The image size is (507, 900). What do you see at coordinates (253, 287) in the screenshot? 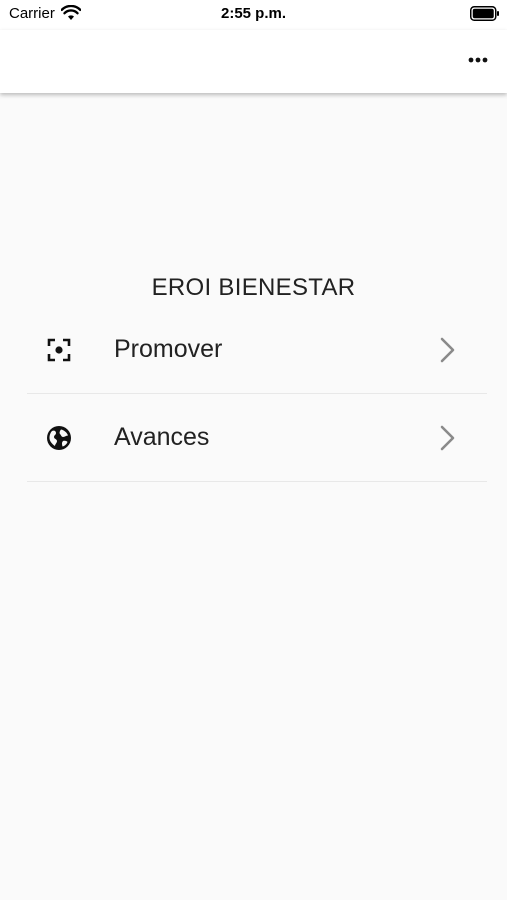
I see `page-title: EROI BIENESTAR` at bounding box center [253, 287].